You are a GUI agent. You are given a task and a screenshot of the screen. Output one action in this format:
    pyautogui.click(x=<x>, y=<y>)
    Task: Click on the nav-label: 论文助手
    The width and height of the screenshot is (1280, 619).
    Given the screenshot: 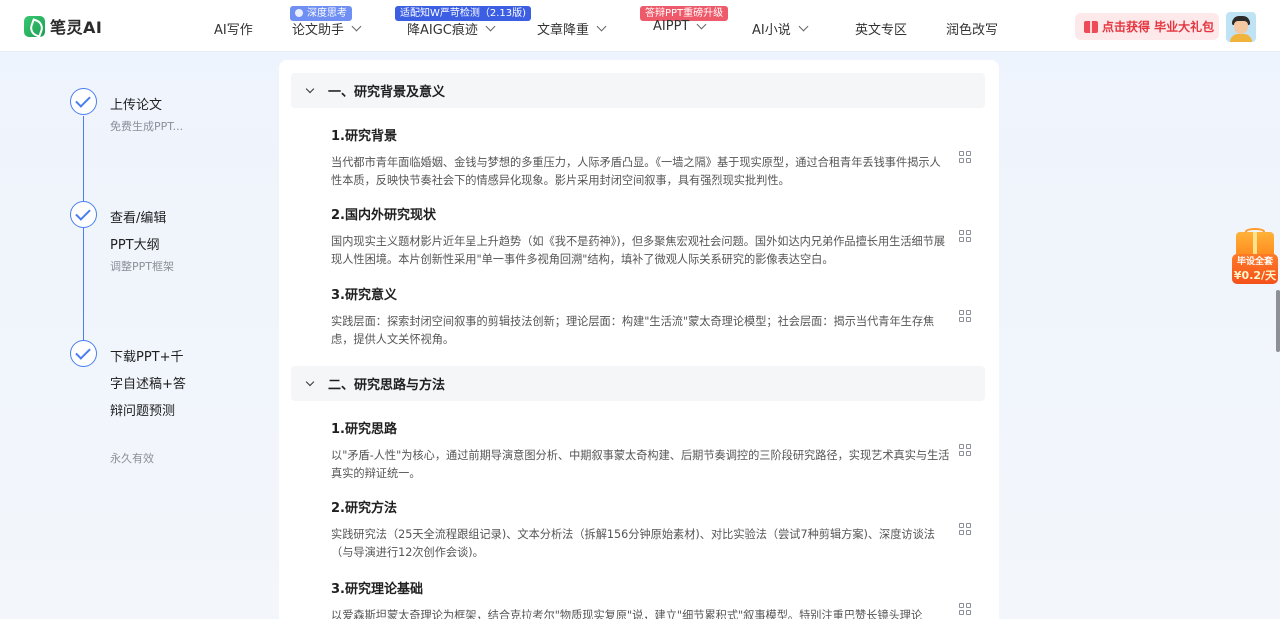 What is the action you would take?
    pyautogui.click(x=318, y=30)
    